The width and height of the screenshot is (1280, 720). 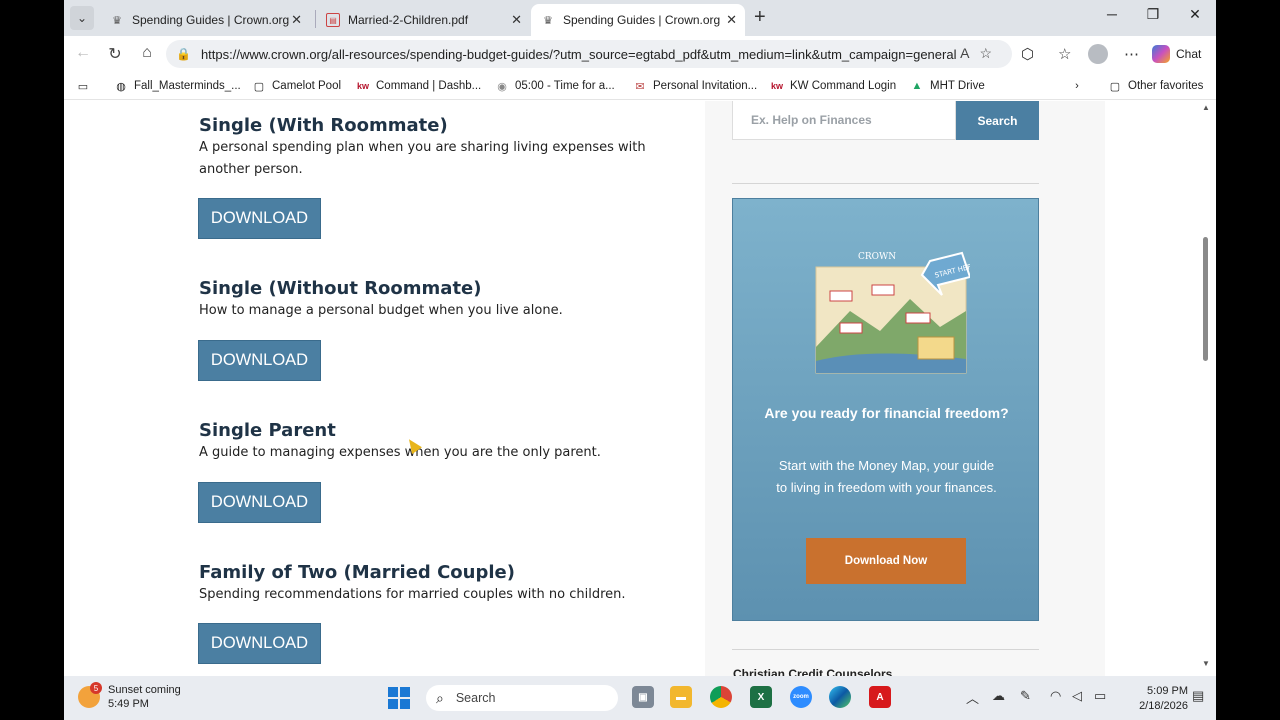 I want to click on start-button, so click(x=399, y=698).